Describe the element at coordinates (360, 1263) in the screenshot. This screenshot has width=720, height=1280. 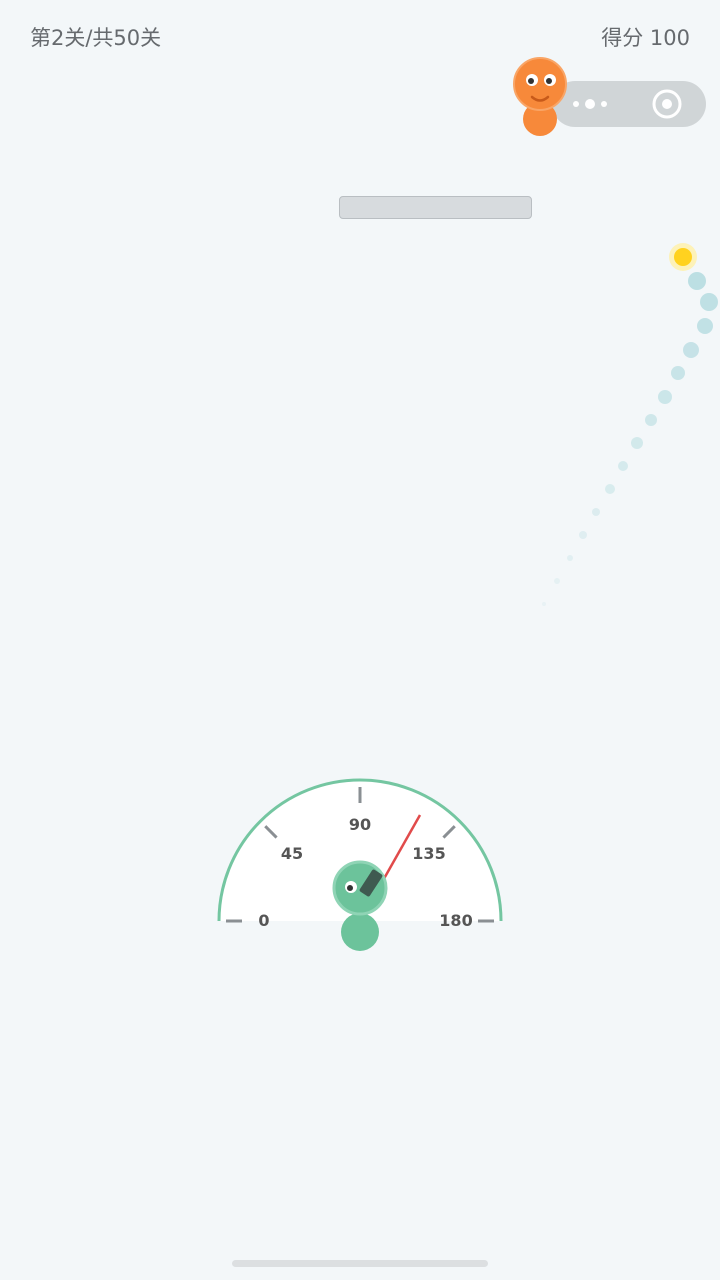
I see `home-indicator` at that location.